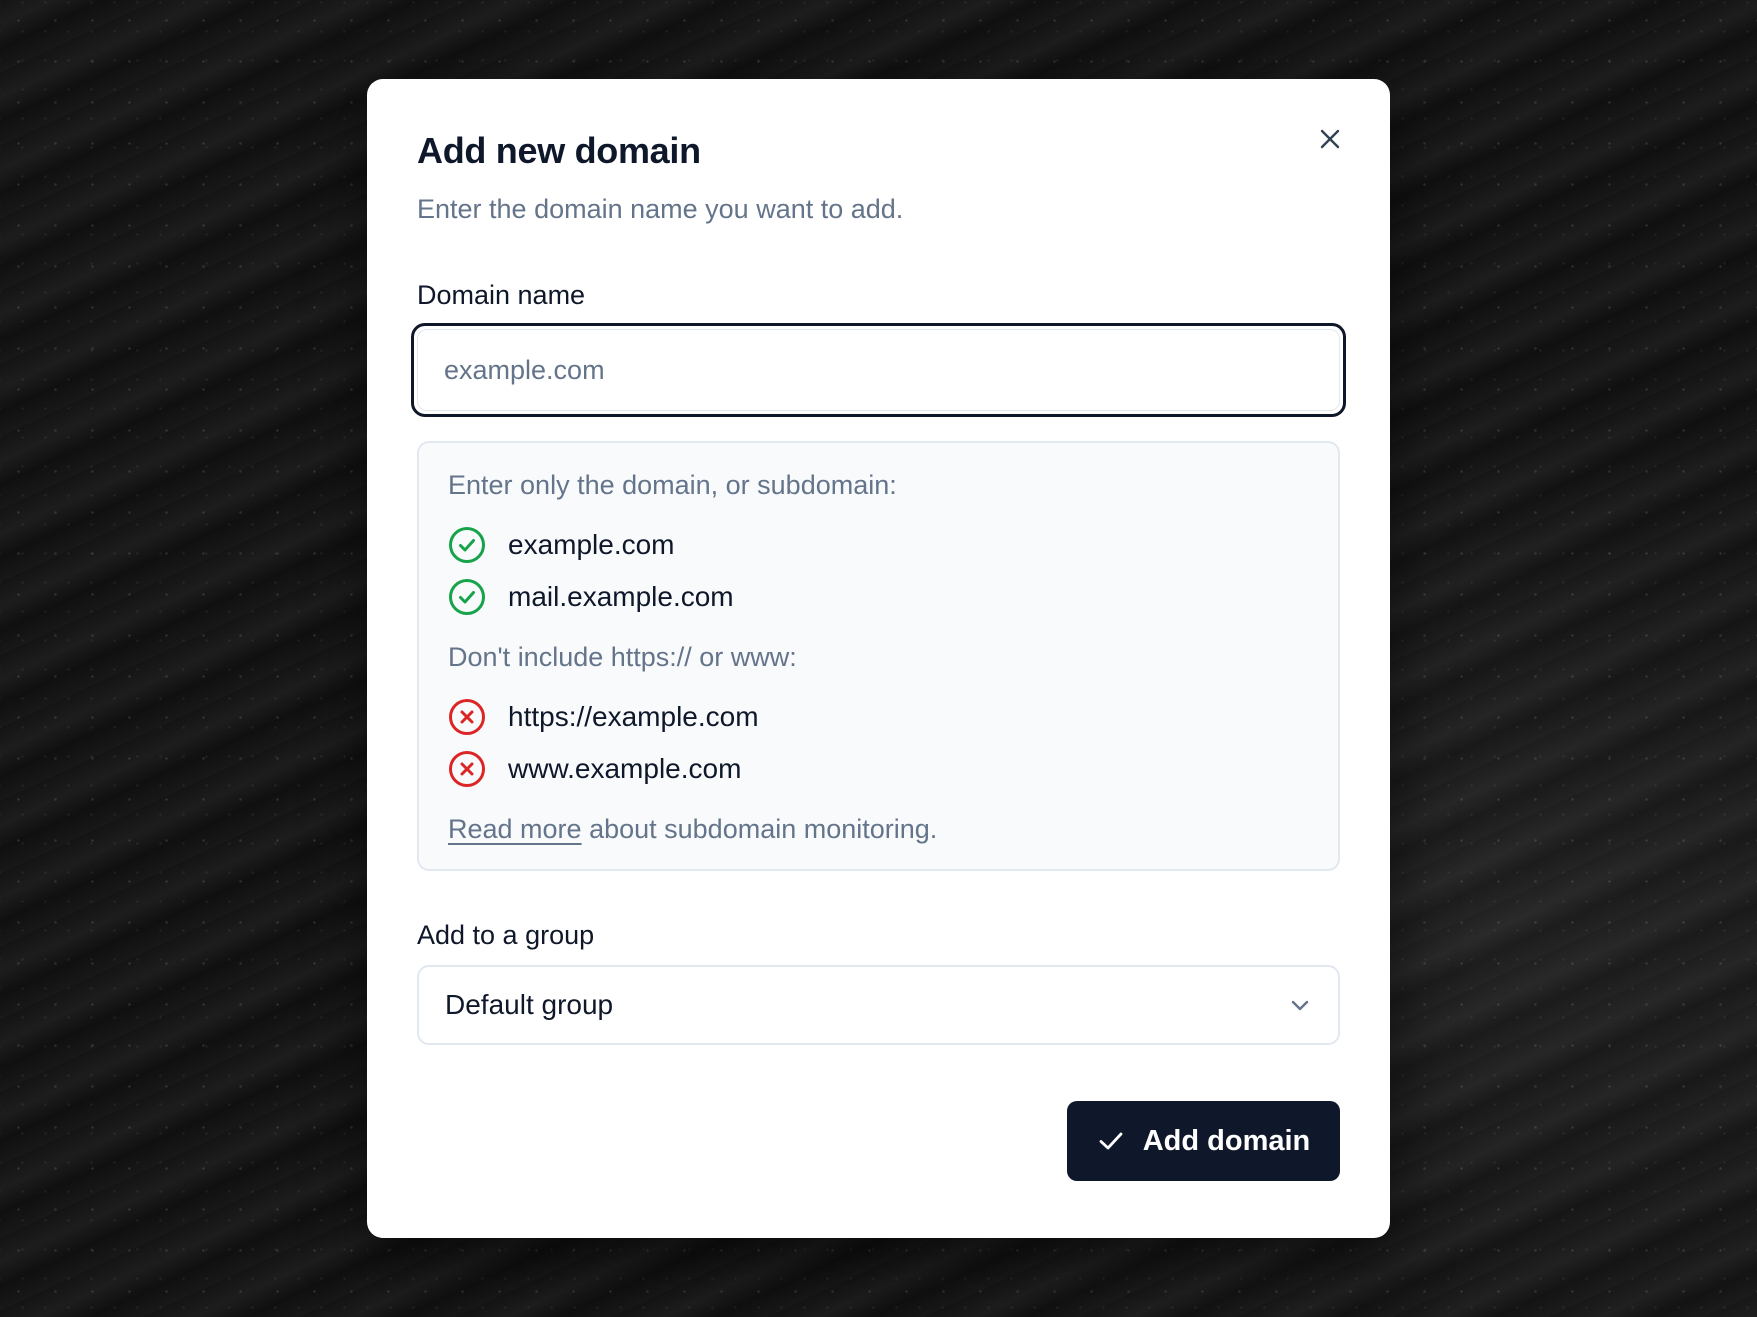 The height and width of the screenshot is (1317, 1757). Describe the element at coordinates (878, 597) in the screenshot. I see `list-item: mail.example.com` at that location.